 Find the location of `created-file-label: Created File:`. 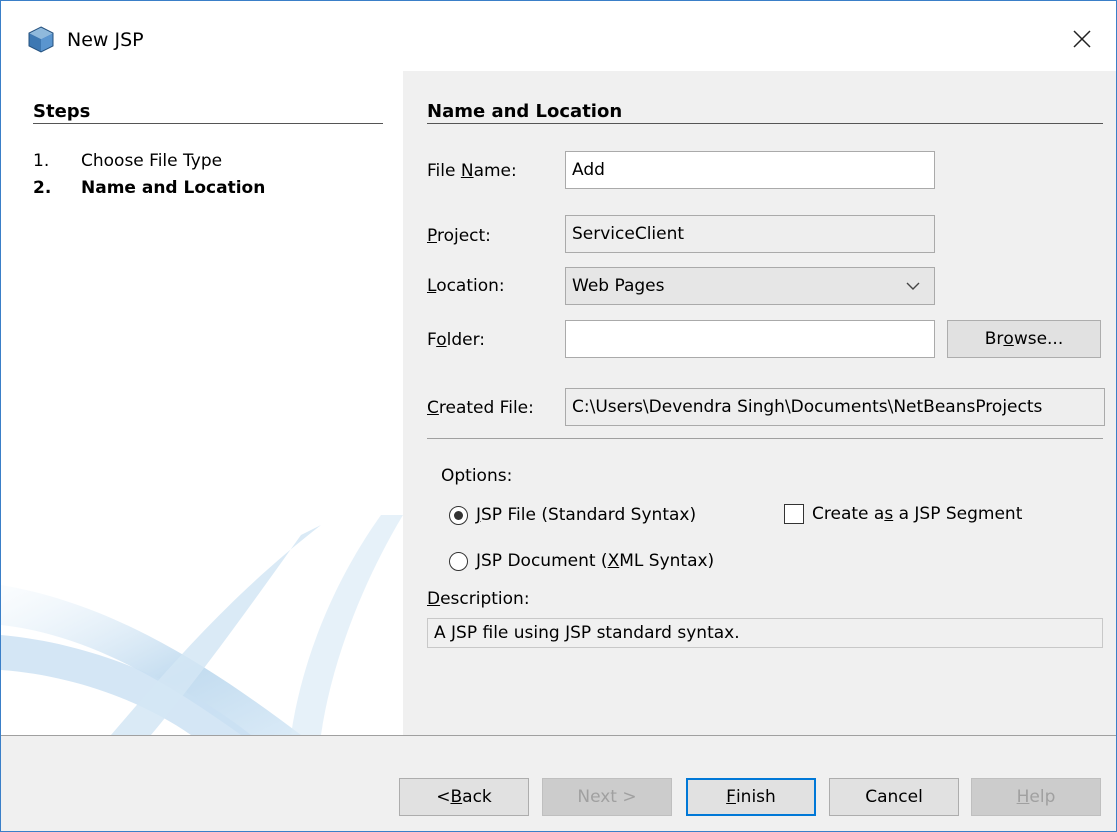

created-file-label: Created File: is located at coordinates (480, 408).